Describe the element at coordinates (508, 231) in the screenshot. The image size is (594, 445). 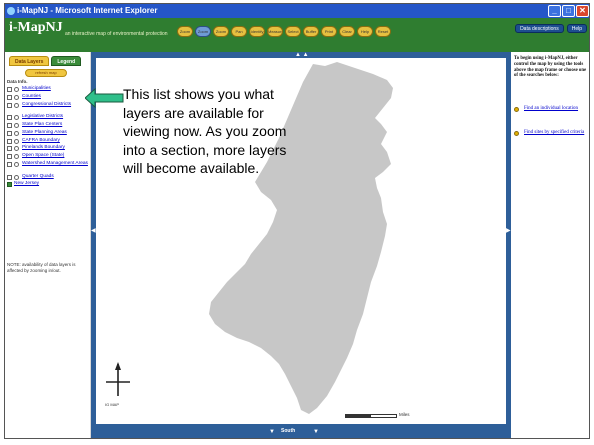
I see `pan-east-icon: ▶` at that location.